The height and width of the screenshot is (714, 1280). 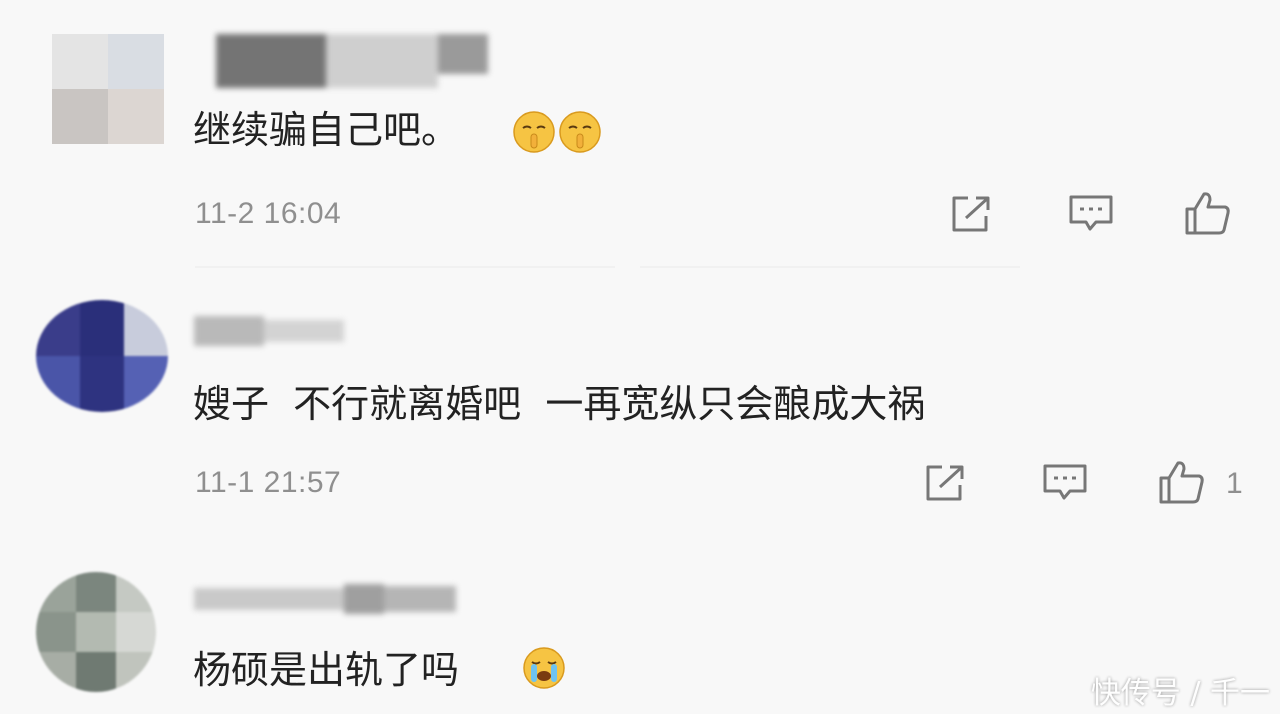 I want to click on watermark: 快传号 / 千一, so click(x=1180, y=693).